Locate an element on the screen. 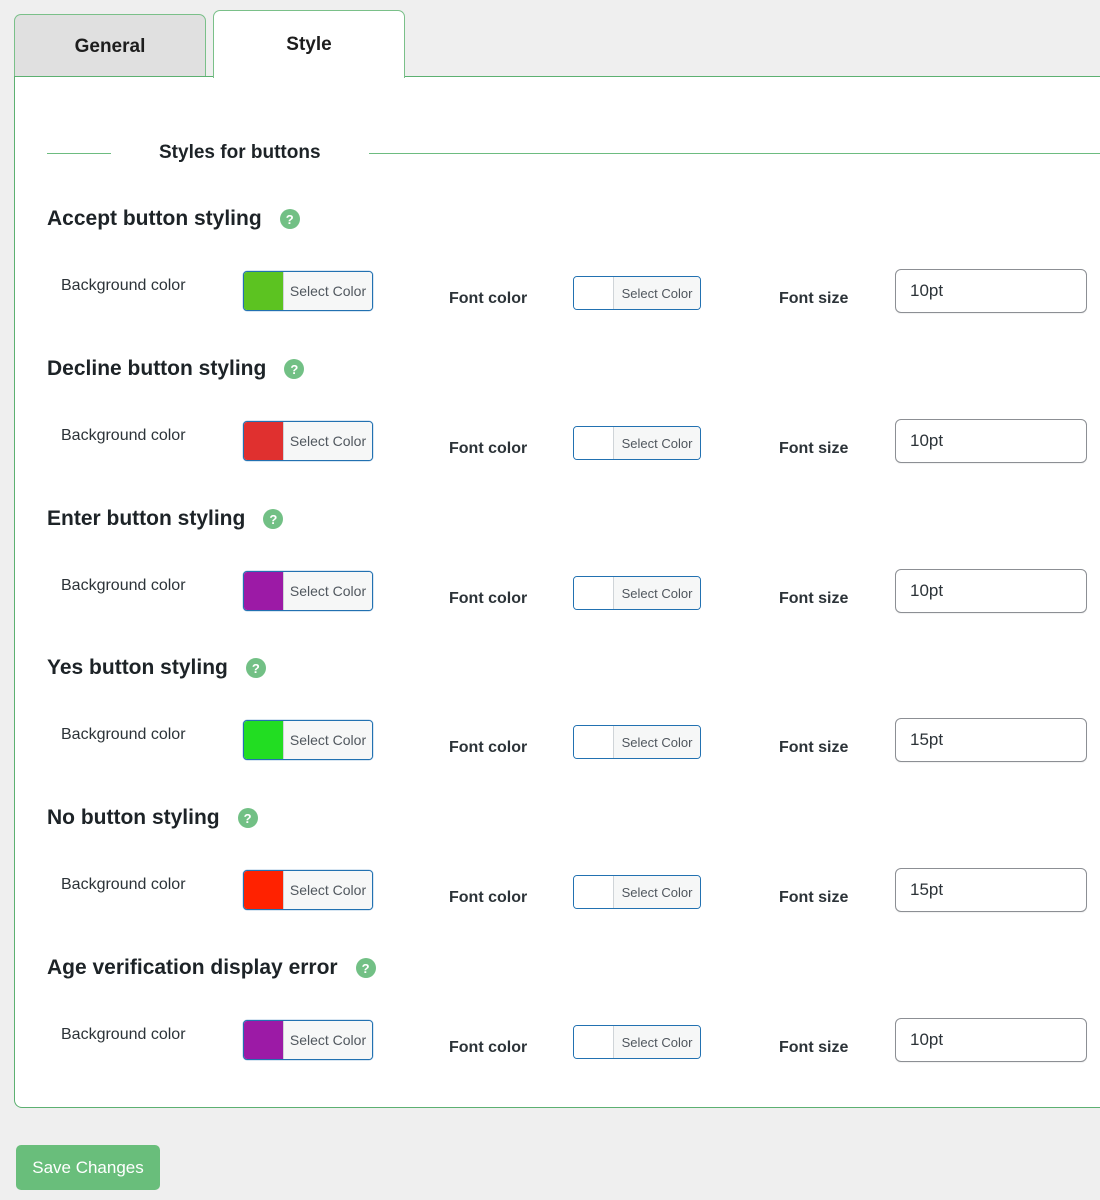 The width and height of the screenshot is (1100, 1200). tab-general-label: General is located at coordinates (110, 46).